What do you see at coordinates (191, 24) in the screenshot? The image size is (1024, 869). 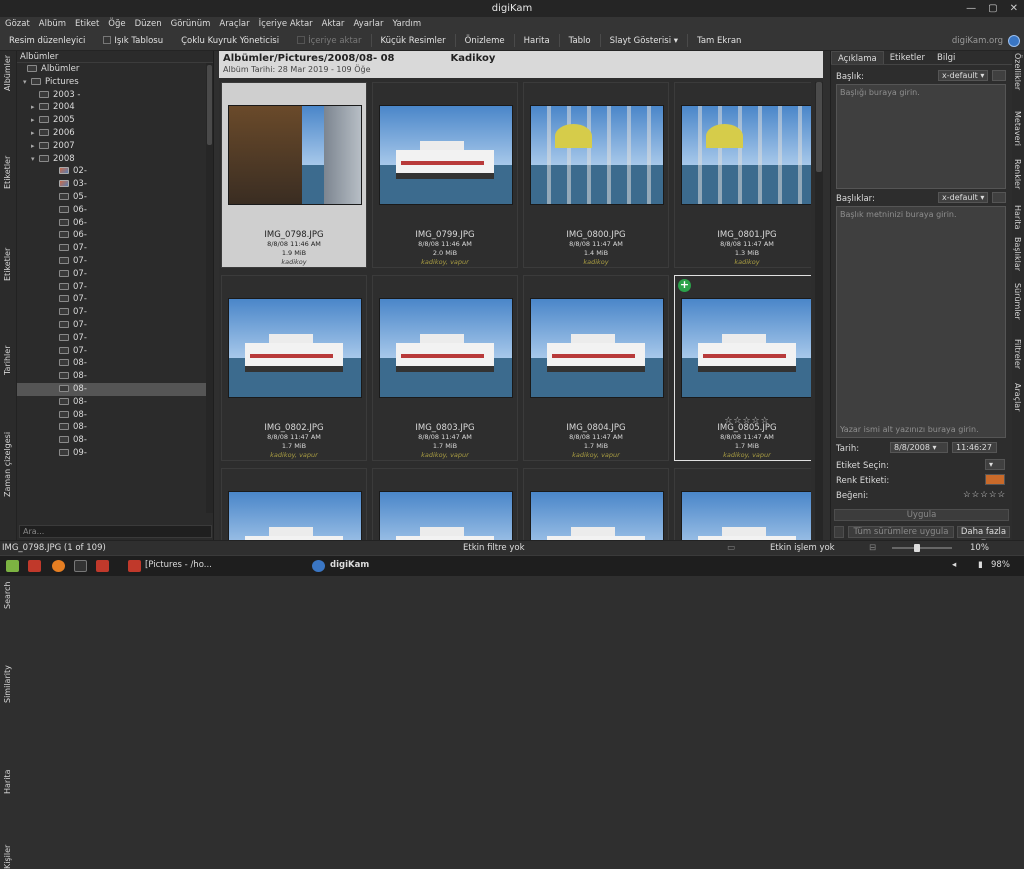 I see `menu-view: Görünüm` at bounding box center [191, 24].